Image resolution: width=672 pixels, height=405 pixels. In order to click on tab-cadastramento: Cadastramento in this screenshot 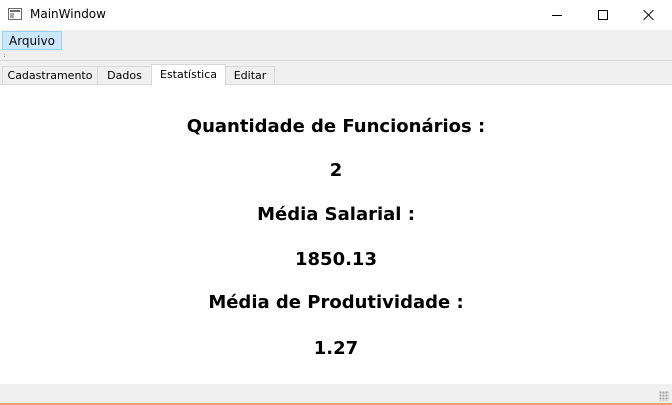, I will do `click(50, 75)`.